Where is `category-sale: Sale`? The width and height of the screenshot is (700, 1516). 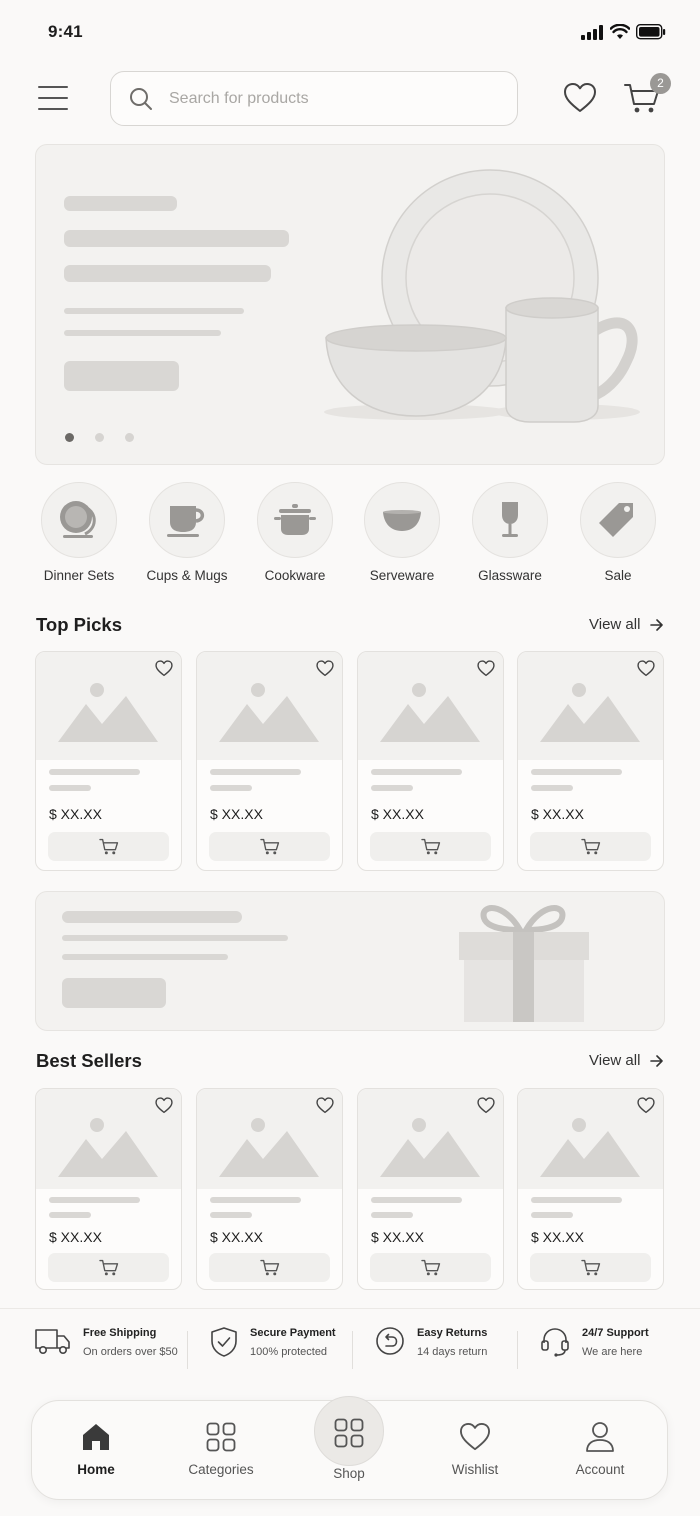 category-sale: Sale is located at coordinates (618, 532).